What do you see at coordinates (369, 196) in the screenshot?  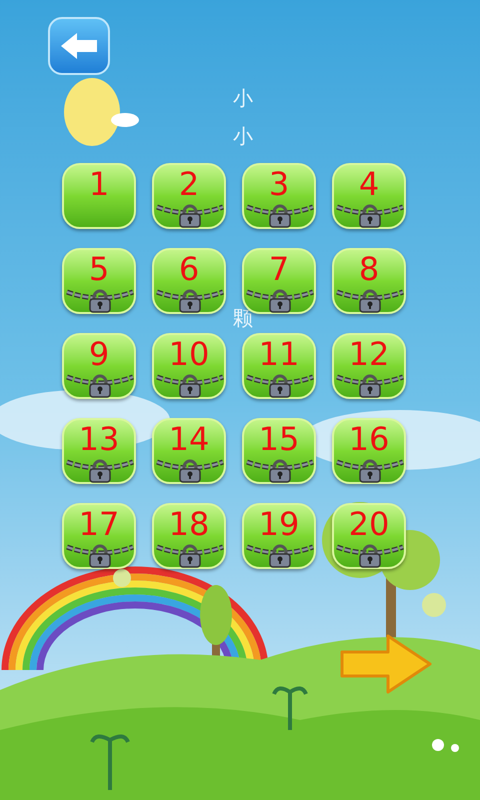 I see `level-button: 4` at bounding box center [369, 196].